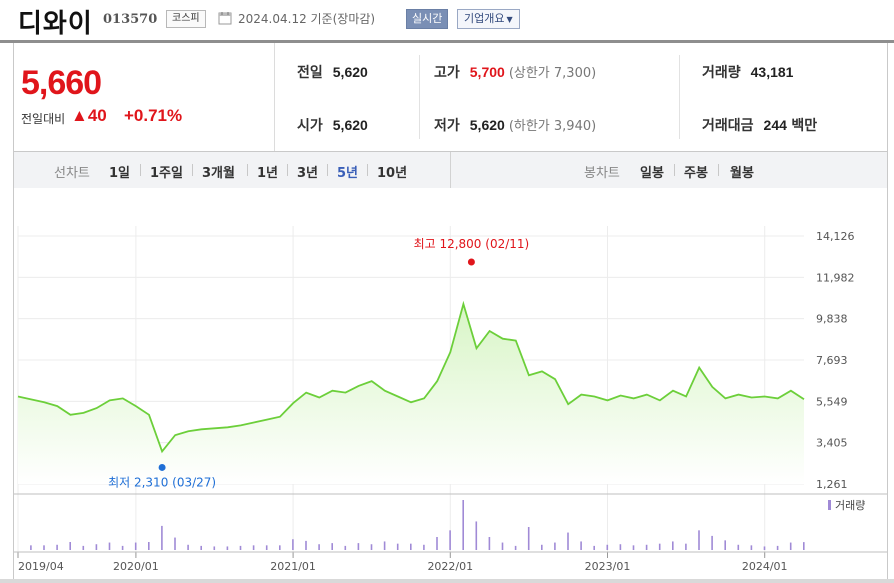  I want to click on y-tick-label: 7,693, so click(832, 360).